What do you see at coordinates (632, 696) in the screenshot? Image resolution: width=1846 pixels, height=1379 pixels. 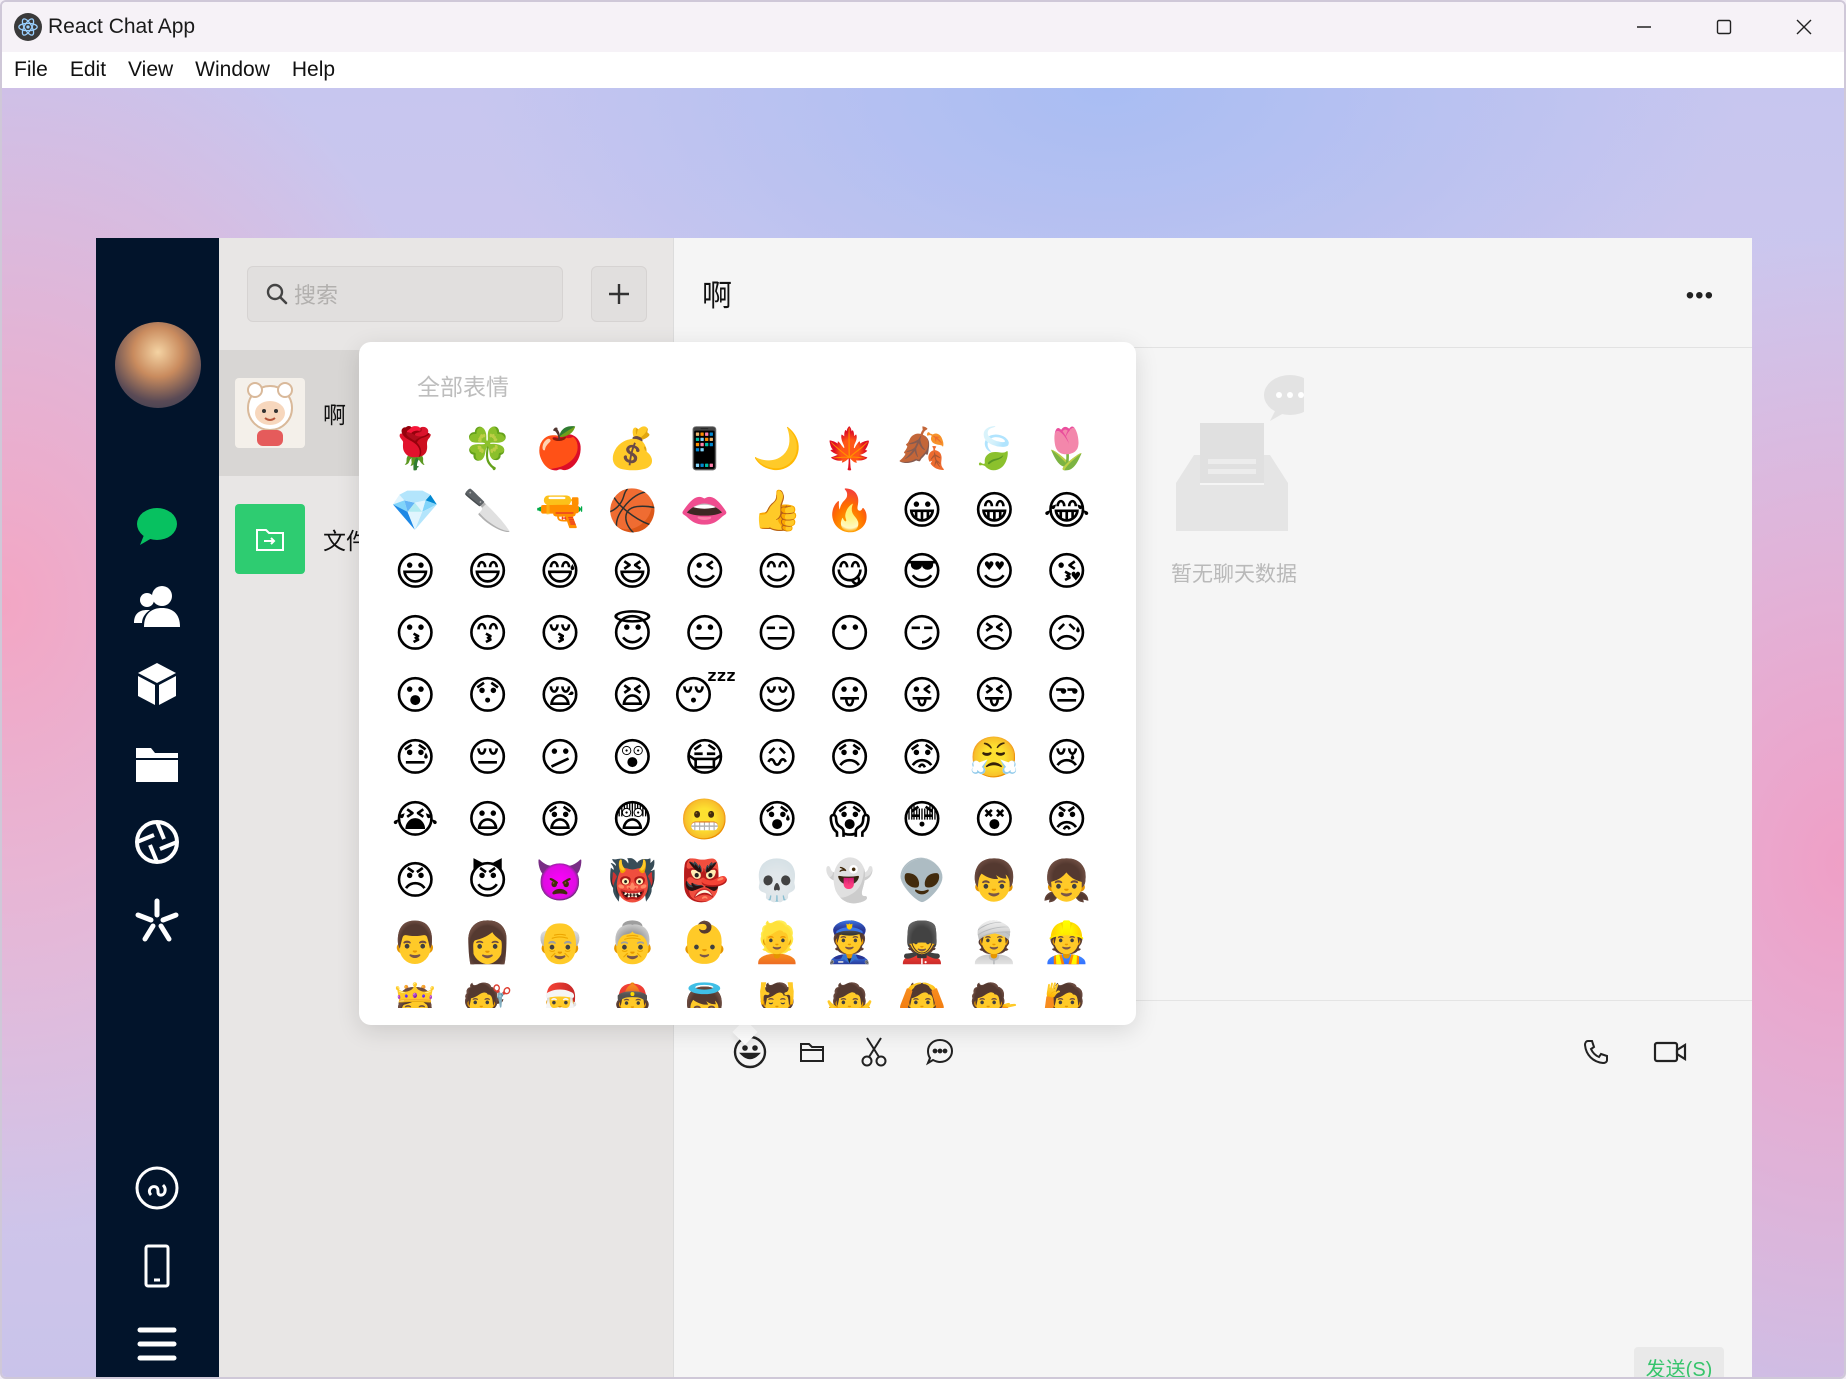 I see `emoji-item: 😫` at bounding box center [632, 696].